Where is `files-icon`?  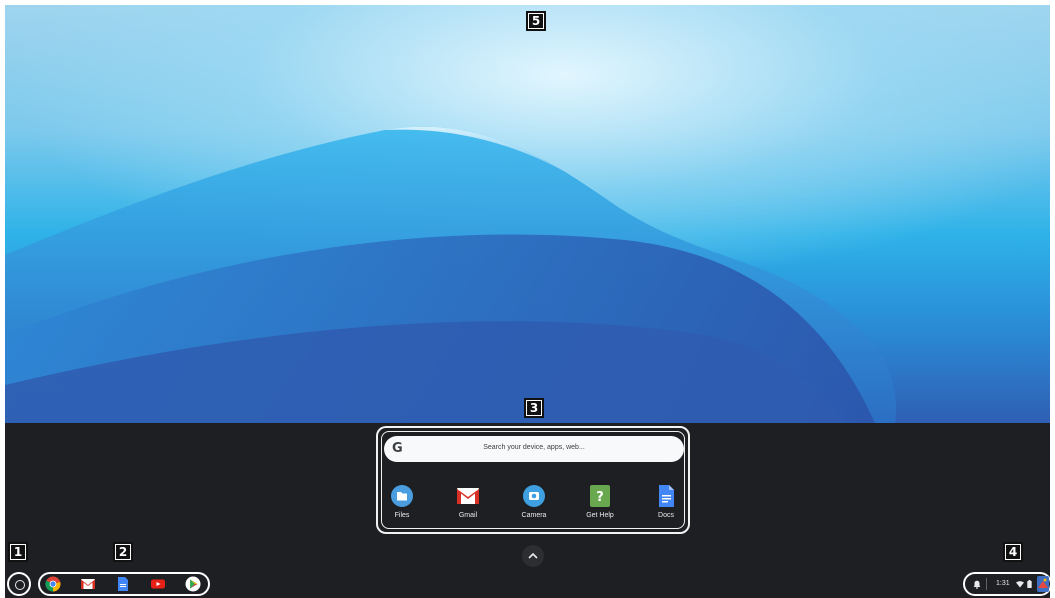 files-icon is located at coordinates (402, 496).